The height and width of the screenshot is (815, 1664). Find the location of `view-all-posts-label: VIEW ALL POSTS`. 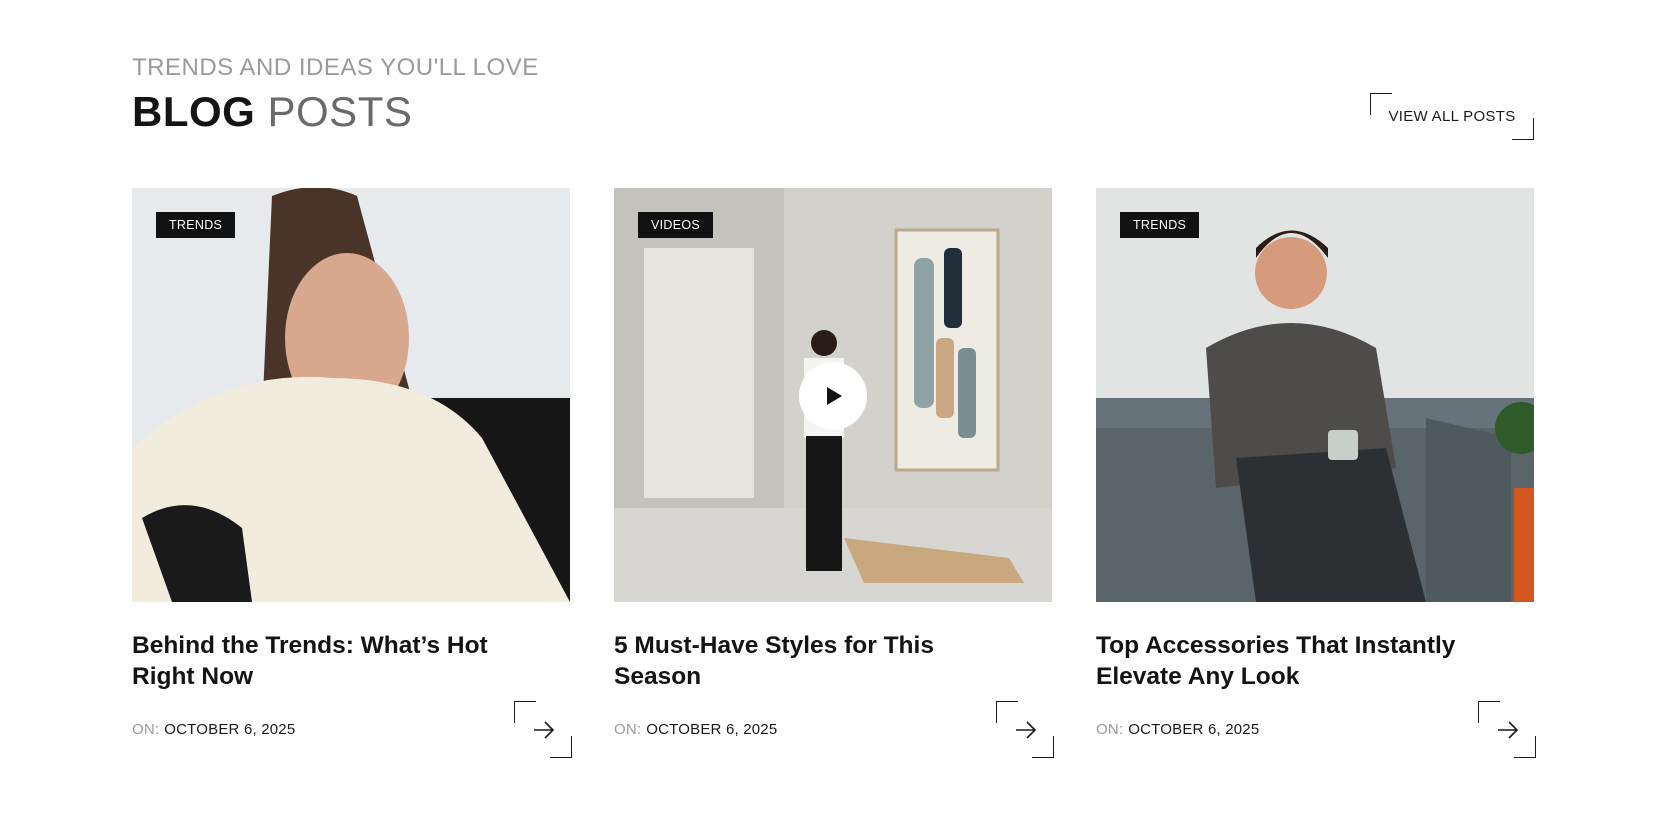

view-all-posts-label: VIEW ALL POSTS is located at coordinates (1452, 116).